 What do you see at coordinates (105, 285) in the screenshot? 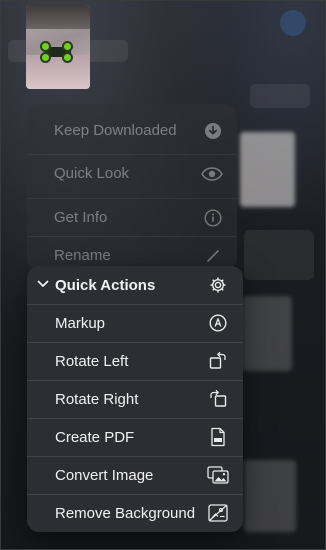
I see `quick-actions-title: Quick Actions` at bounding box center [105, 285].